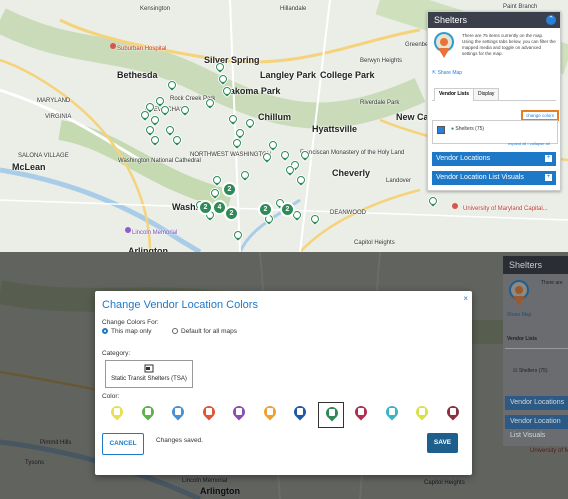  Describe the element at coordinates (288, 75) in the screenshot. I see `map-label: Langley Park` at that location.